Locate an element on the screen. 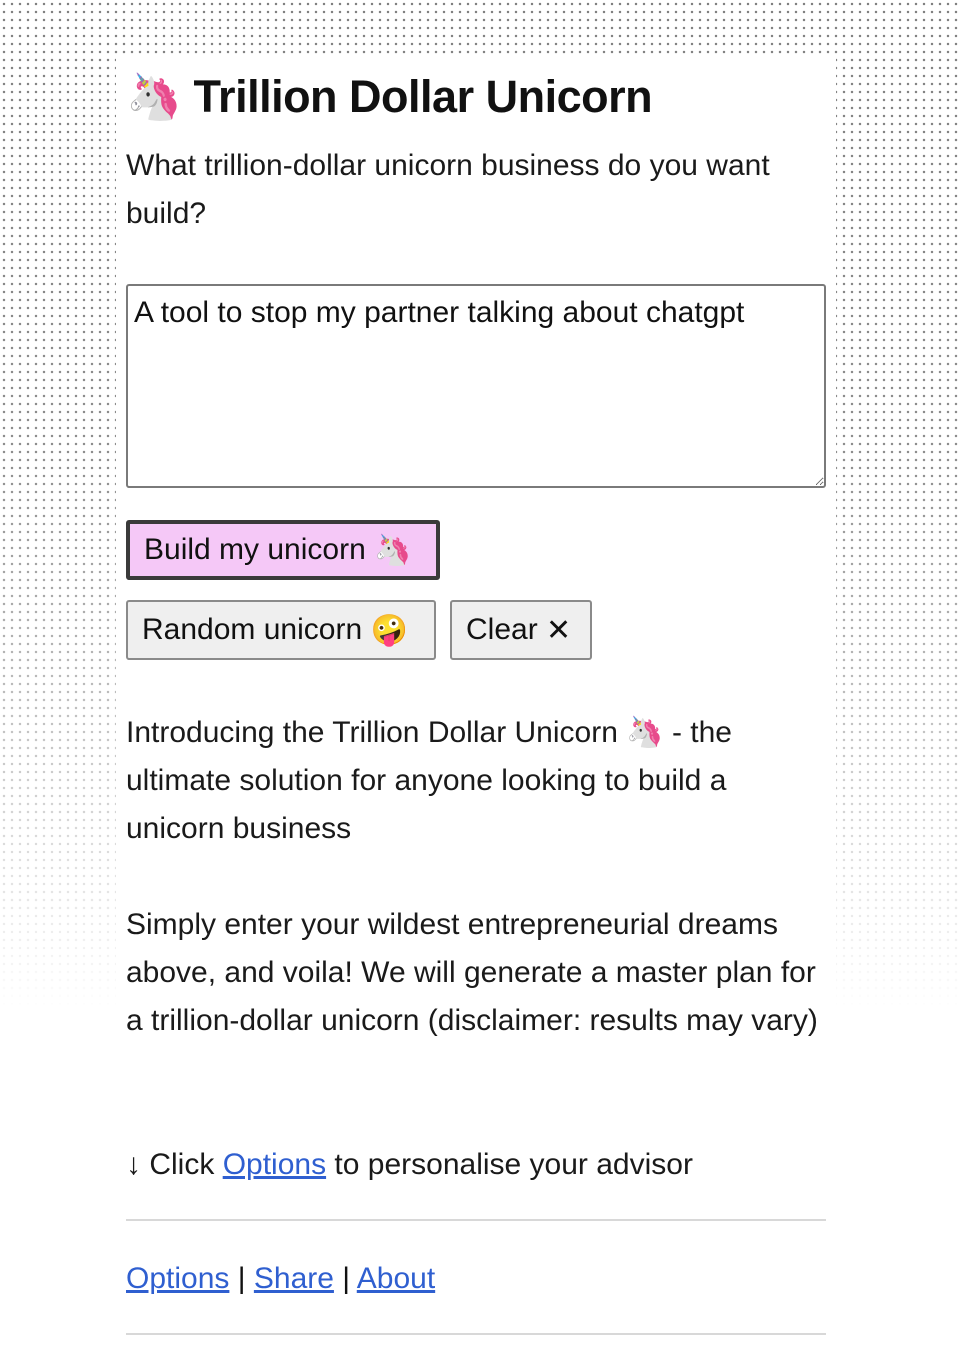  footer-share-link: Share is located at coordinates (294, 1278).